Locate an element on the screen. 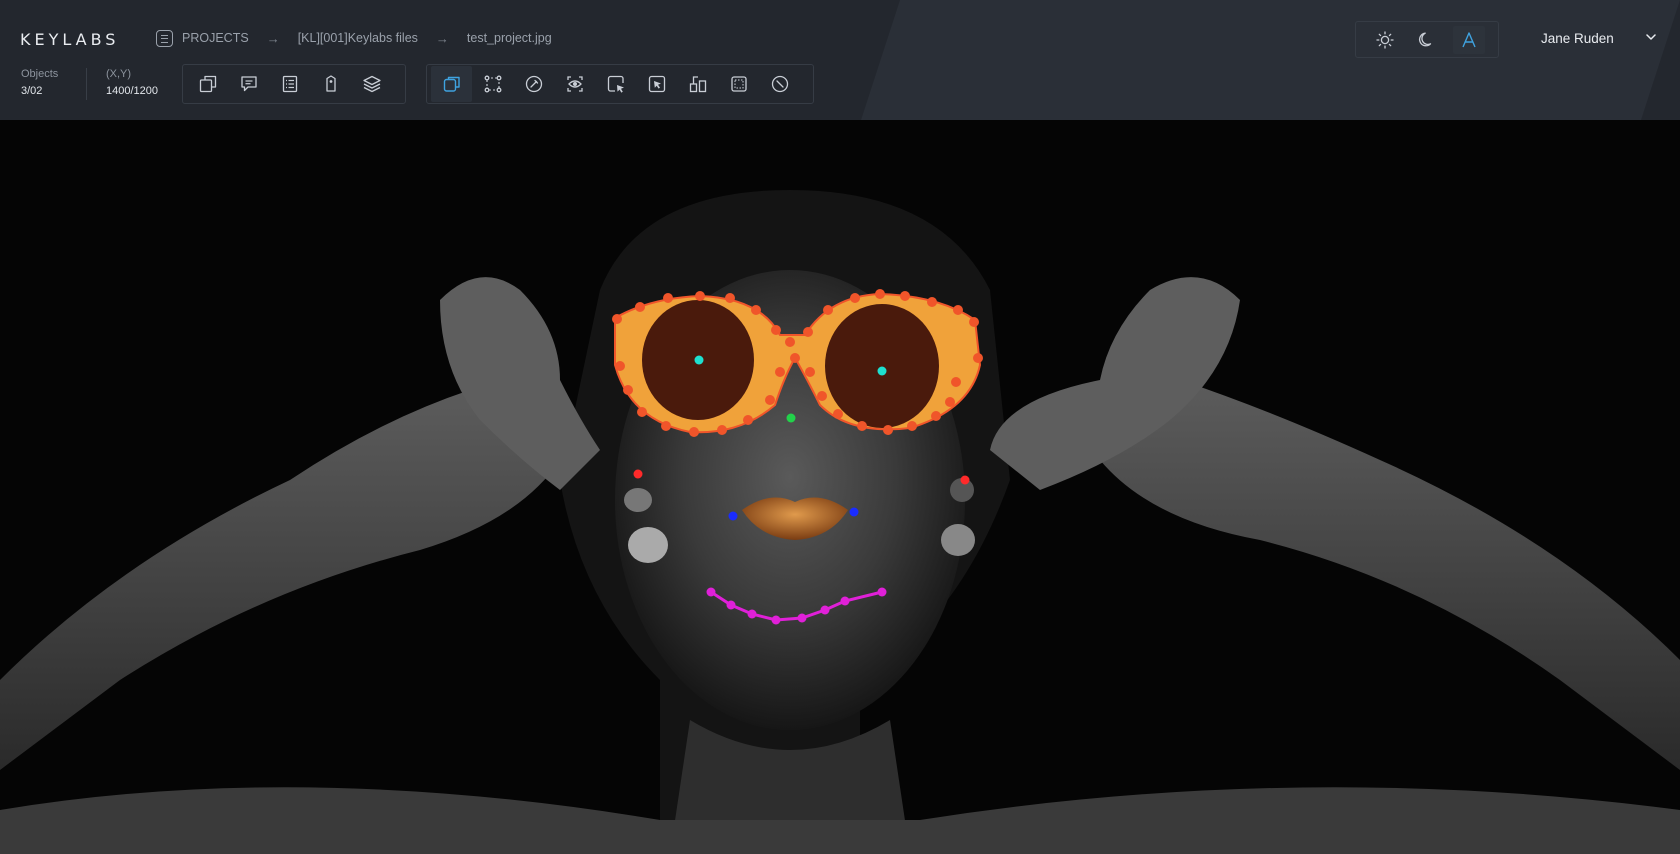 The width and height of the screenshot is (1680, 854). left-ear-point is located at coordinates (638, 474).